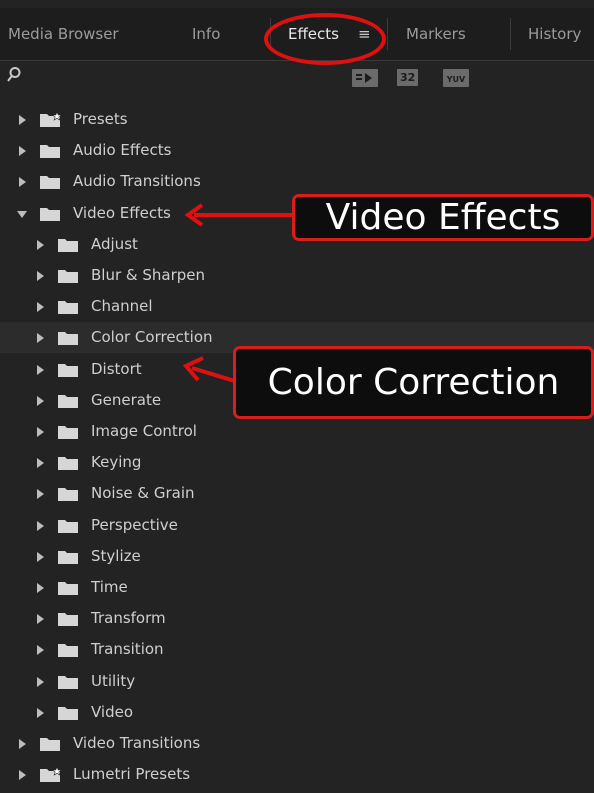  What do you see at coordinates (127, 649) in the screenshot?
I see `tree-item-label: Transition` at bounding box center [127, 649].